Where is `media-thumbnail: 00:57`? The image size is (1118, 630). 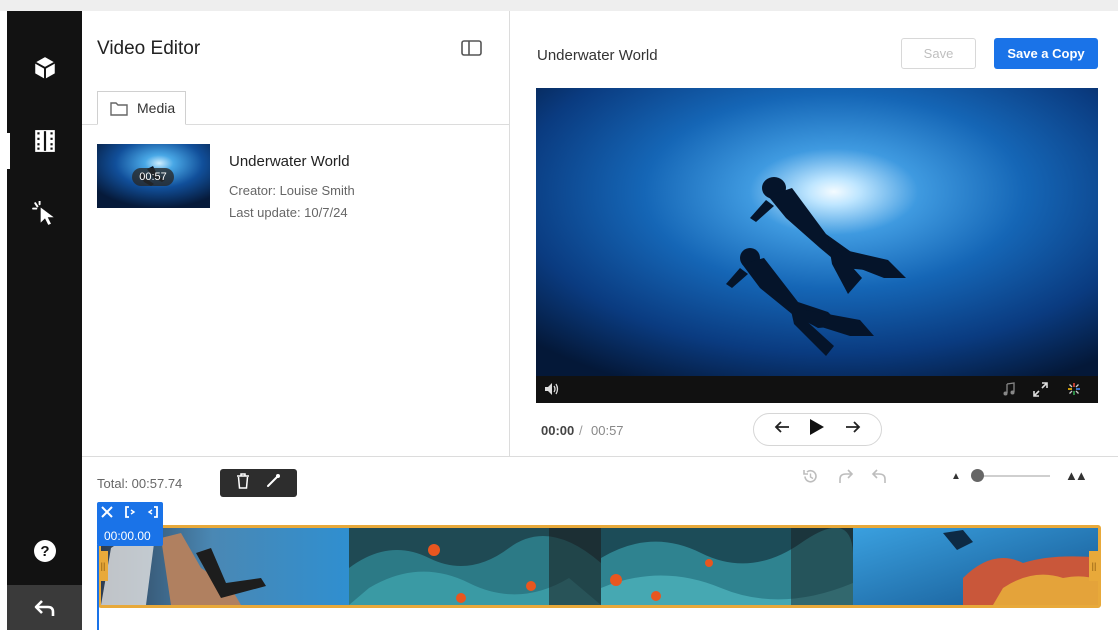 media-thumbnail: 00:57 is located at coordinates (153, 176).